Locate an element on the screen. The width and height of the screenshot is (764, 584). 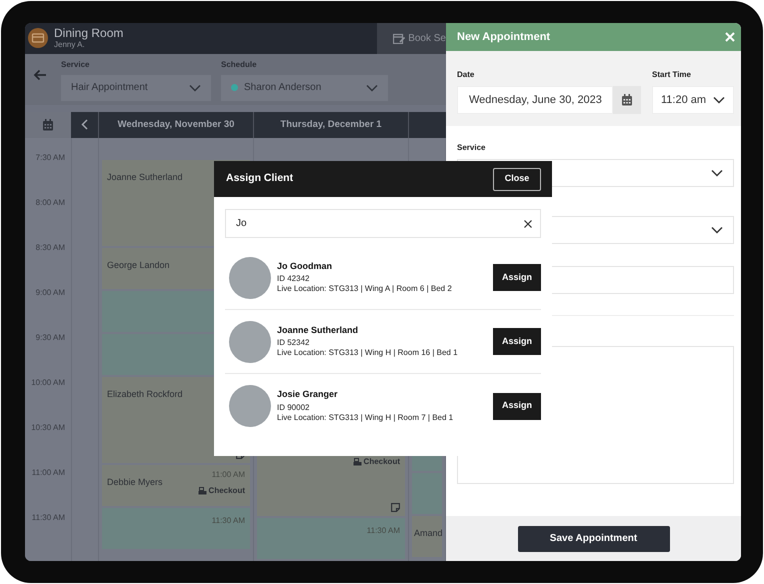
select-field: Hair Appointment is located at coordinates (136, 87).